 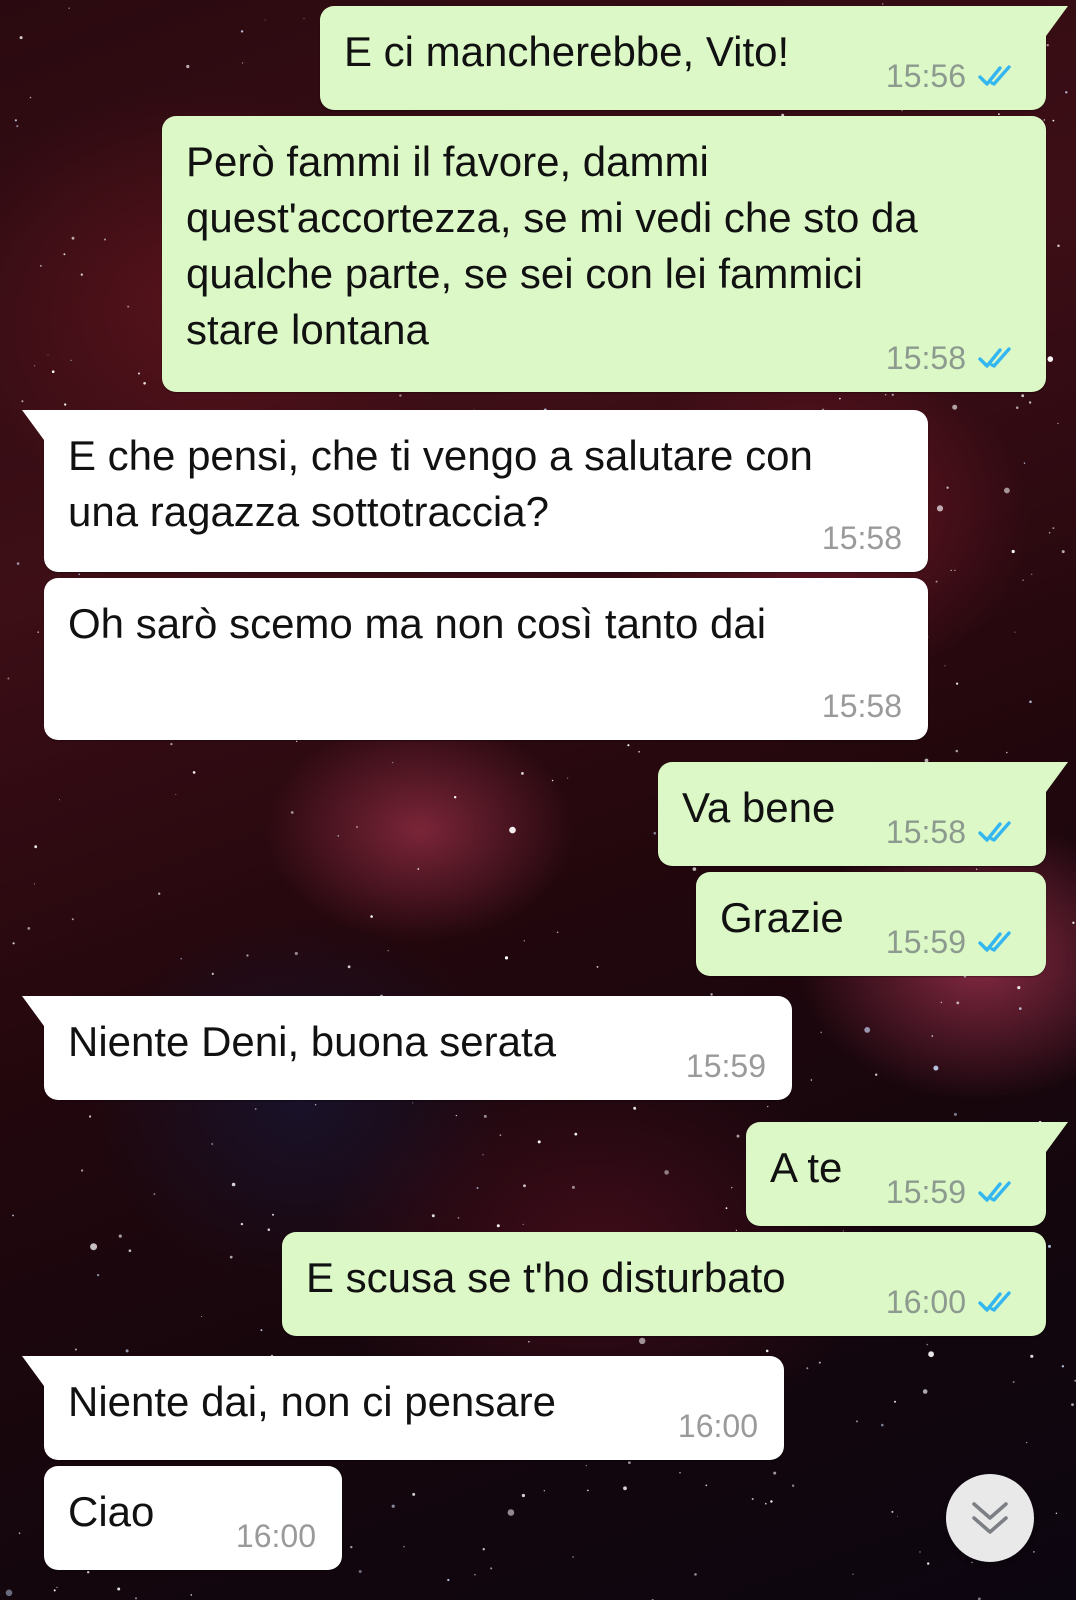 I want to click on message-bubble-outgoing: Grazie 15:59, so click(x=871, y=924).